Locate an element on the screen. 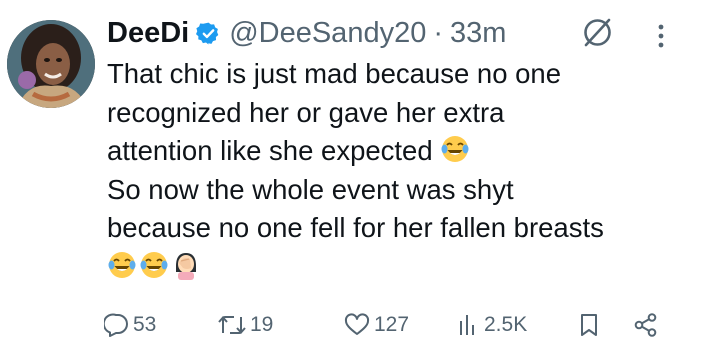  timestamp: 33m is located at coordinates (478, 33).